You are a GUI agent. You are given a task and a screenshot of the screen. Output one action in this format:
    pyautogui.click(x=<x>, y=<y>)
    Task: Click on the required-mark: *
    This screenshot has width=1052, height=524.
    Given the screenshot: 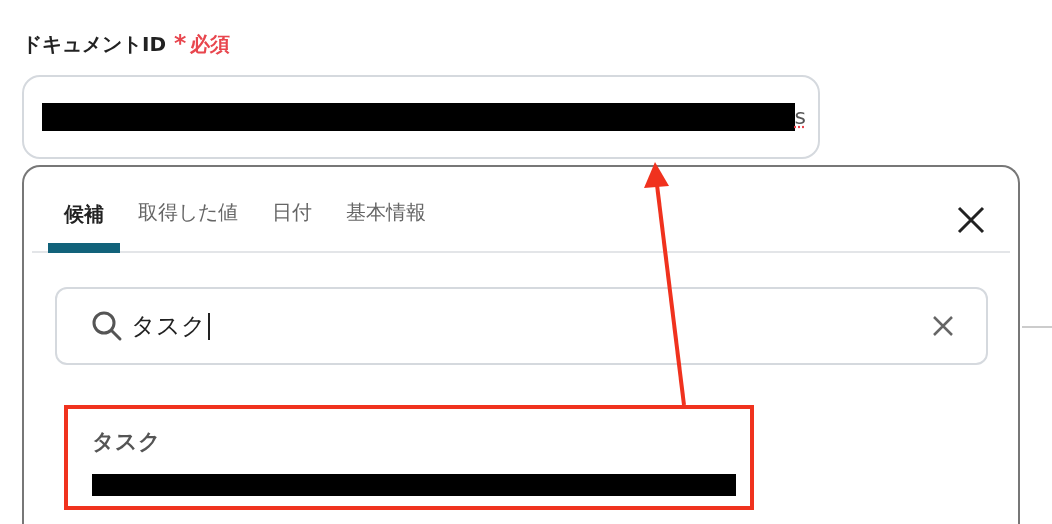 What is the action you would take?
    pyautogui.click(x=180, y=43)
    